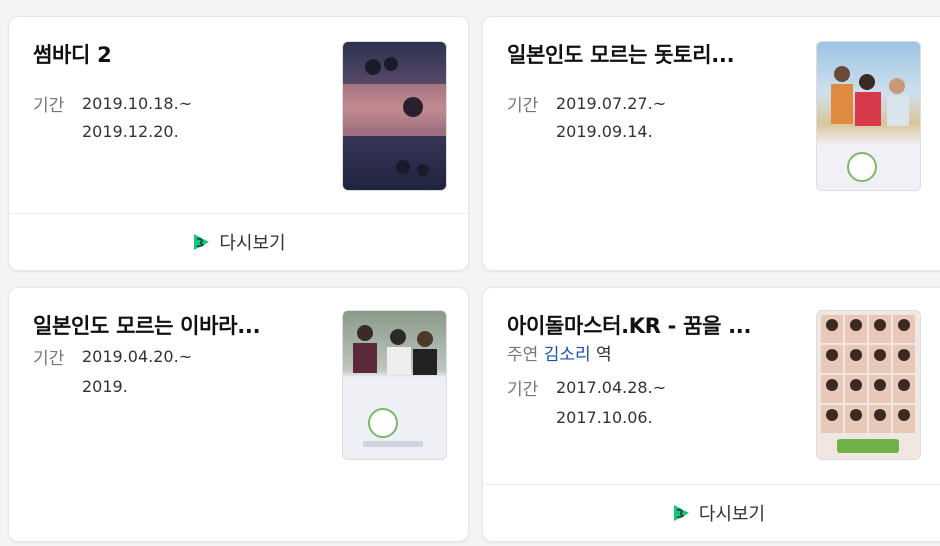 Image resolution: width=940 pixels, height=546 pixels. What do you see at coordinates (611, 103) in the screenshot?
I see `period-start: 2019.07.27.~` at bounding box center [611, 103].